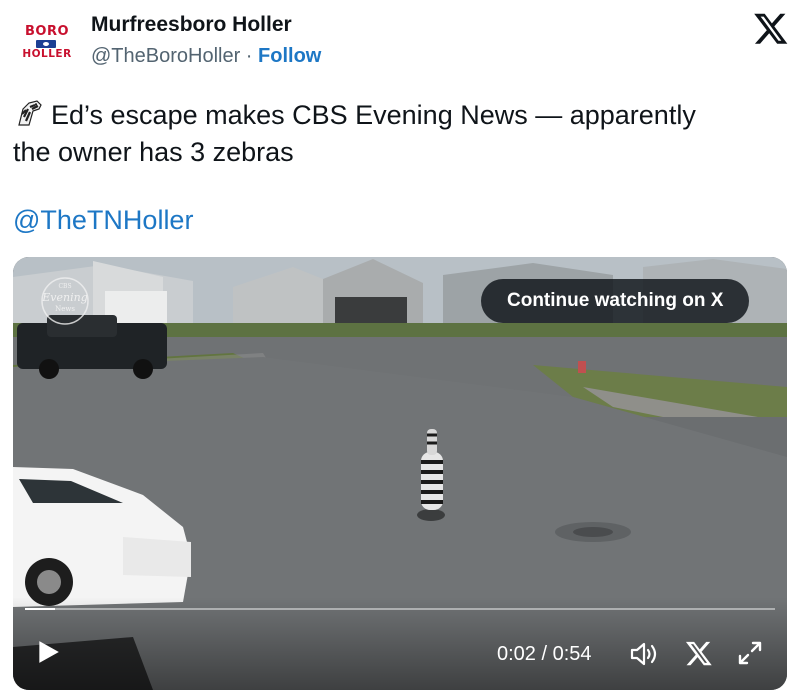 The width and height of the screenshot is (806, 700). What do you see at coordinates (47, 31) in the screenshot?
I see `logo-text-boro: BORO` at bounding box center [47, 31].